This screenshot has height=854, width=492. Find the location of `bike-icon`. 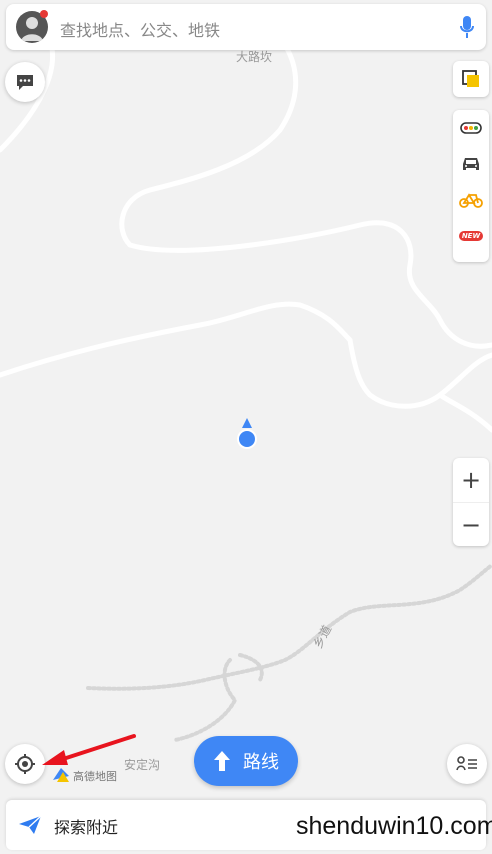

bike-icon is located at coordinates (471, 200).